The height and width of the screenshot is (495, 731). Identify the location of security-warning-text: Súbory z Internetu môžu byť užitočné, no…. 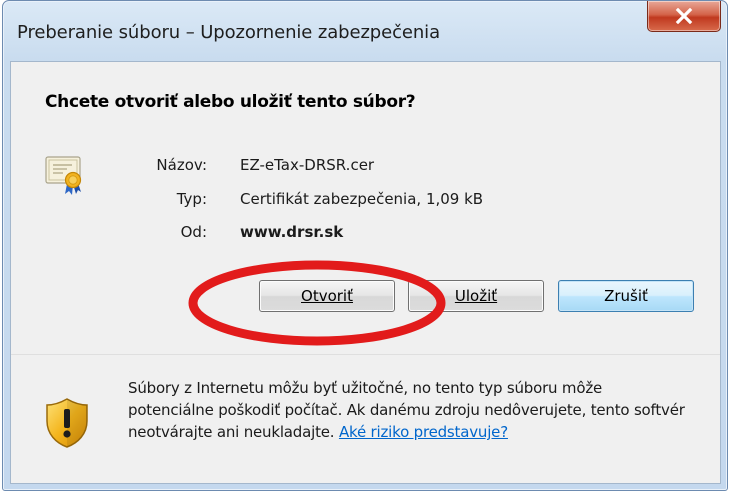
(408, 410).